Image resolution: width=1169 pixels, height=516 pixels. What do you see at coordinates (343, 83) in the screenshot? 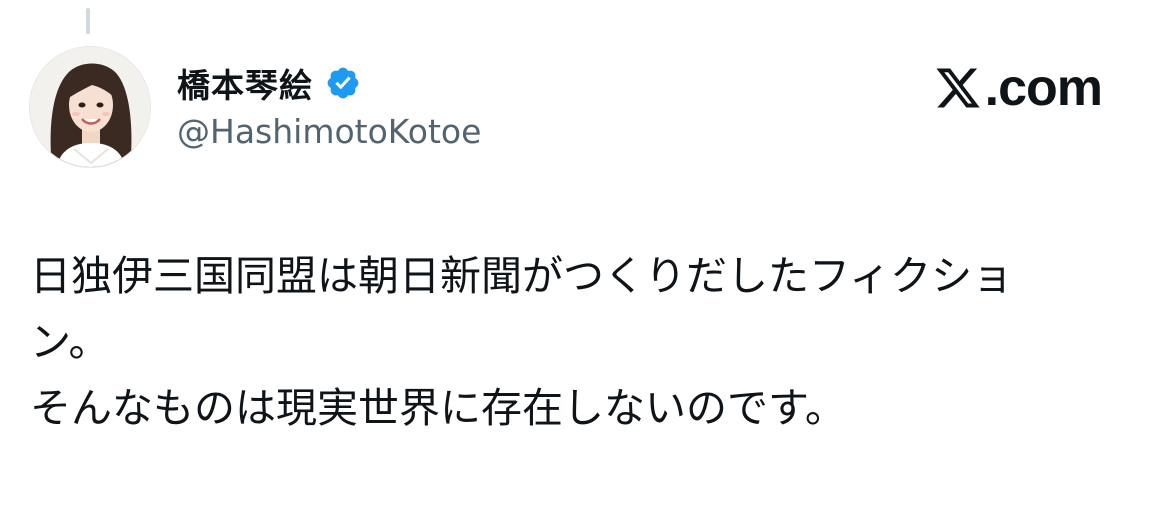
I see `verified-badge-icon` at bounding box center [343, 83].